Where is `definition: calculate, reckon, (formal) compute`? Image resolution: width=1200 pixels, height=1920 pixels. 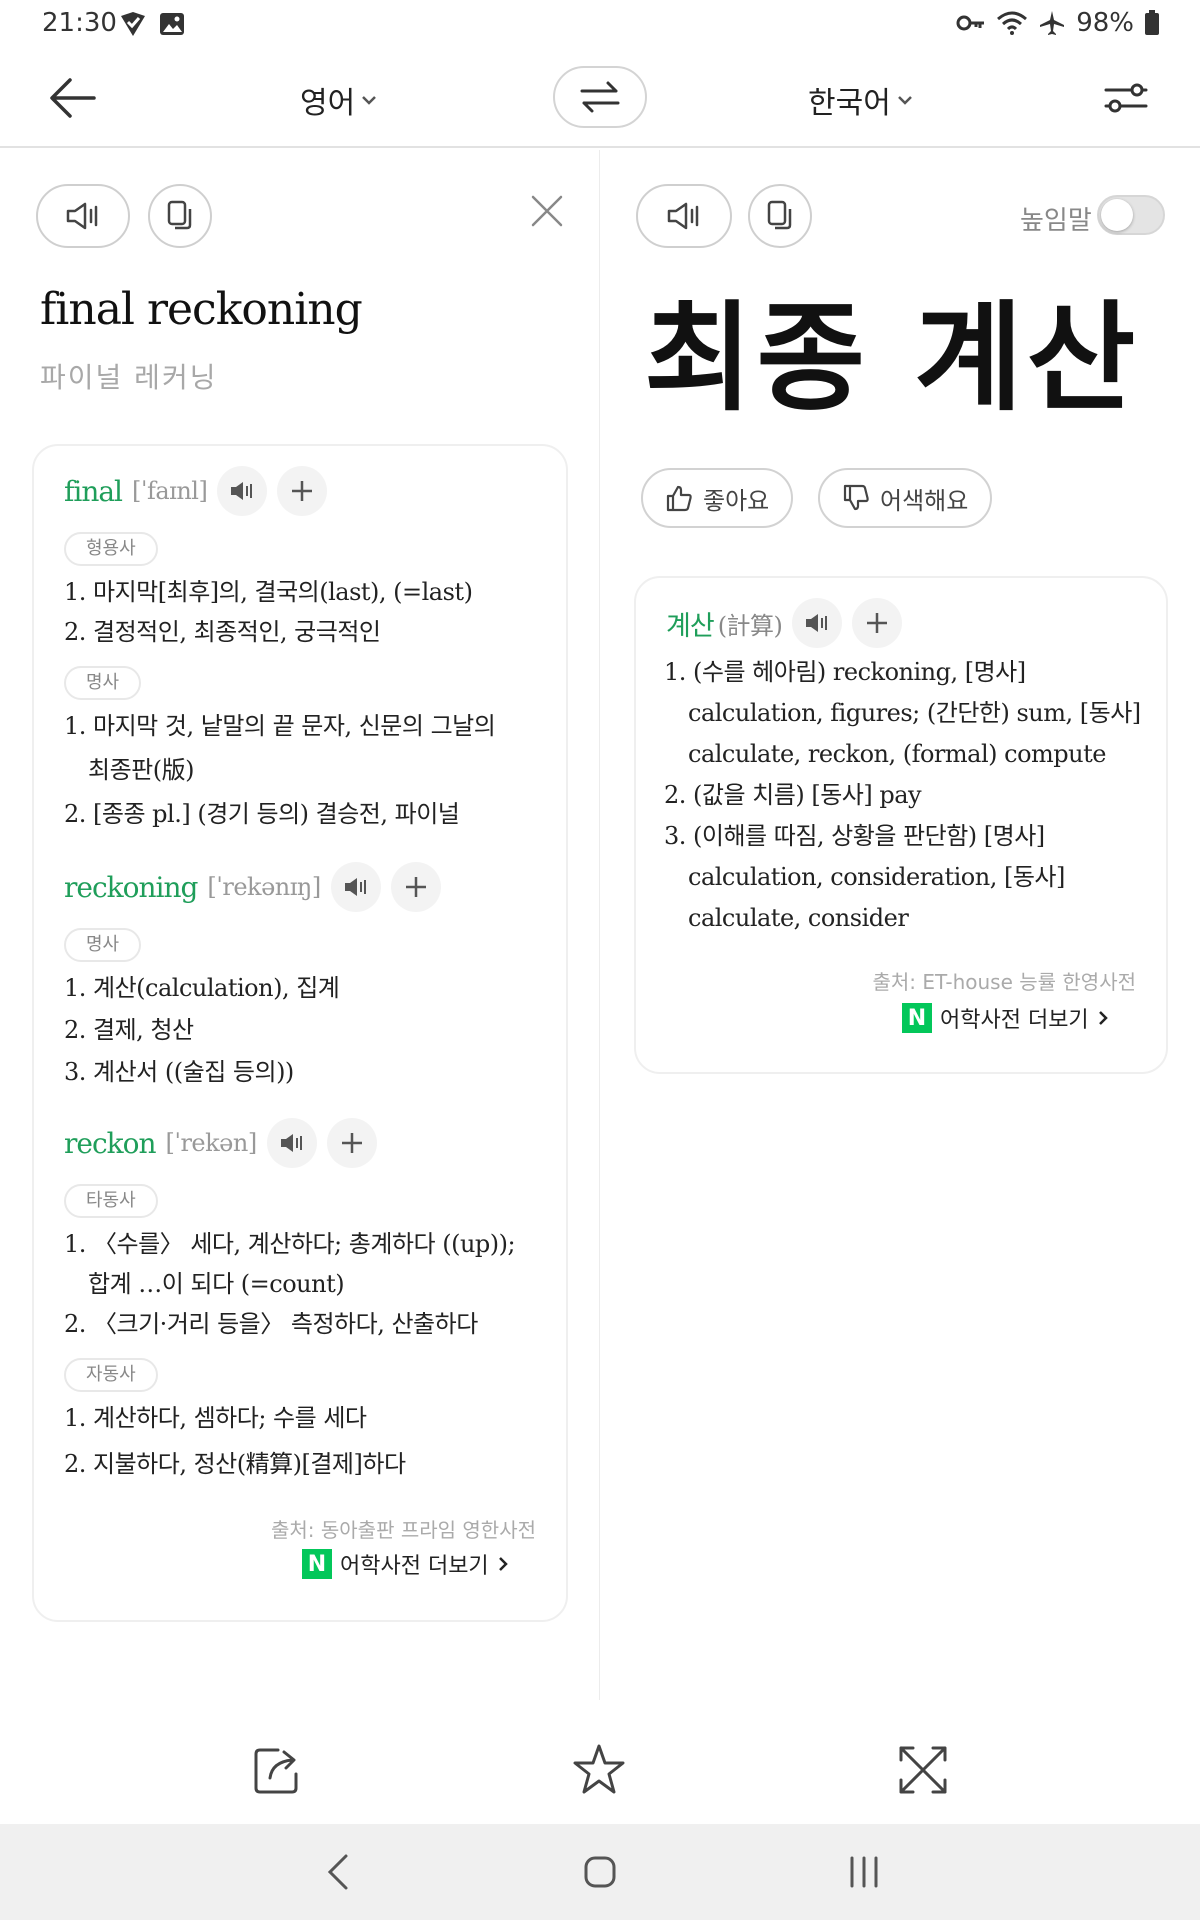 definition: calculate, reckon, (formal) compute is located at coordinates (897, 754).